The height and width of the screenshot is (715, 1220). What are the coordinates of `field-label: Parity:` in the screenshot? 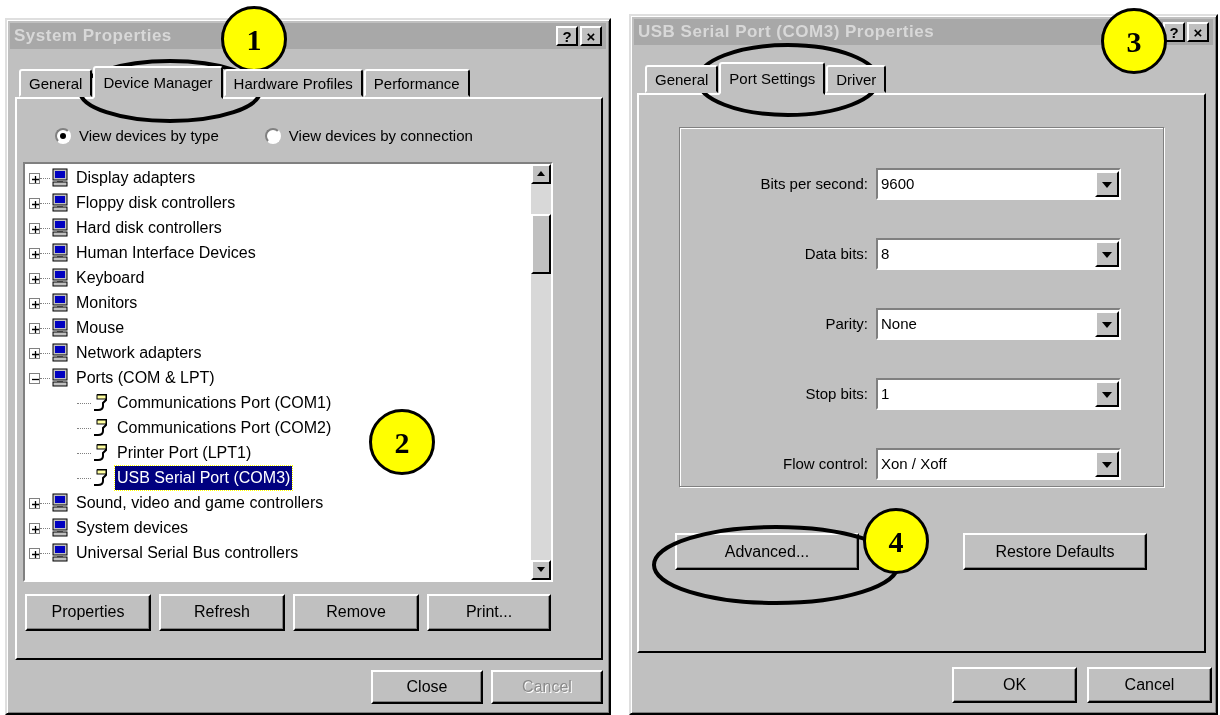 It's located at (846, 323).